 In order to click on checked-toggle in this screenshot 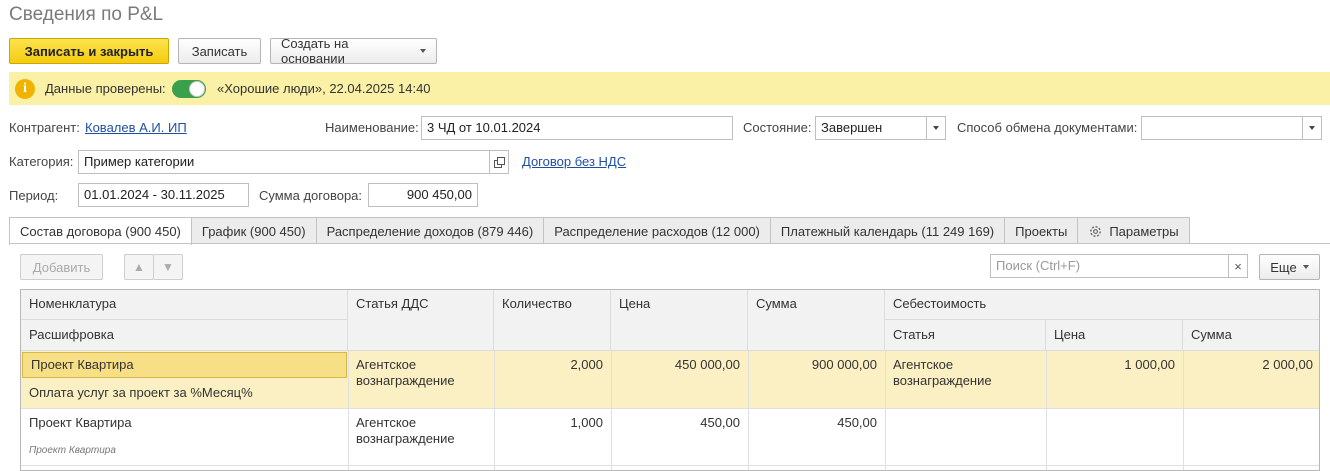, I will do `click(189, 89)`.